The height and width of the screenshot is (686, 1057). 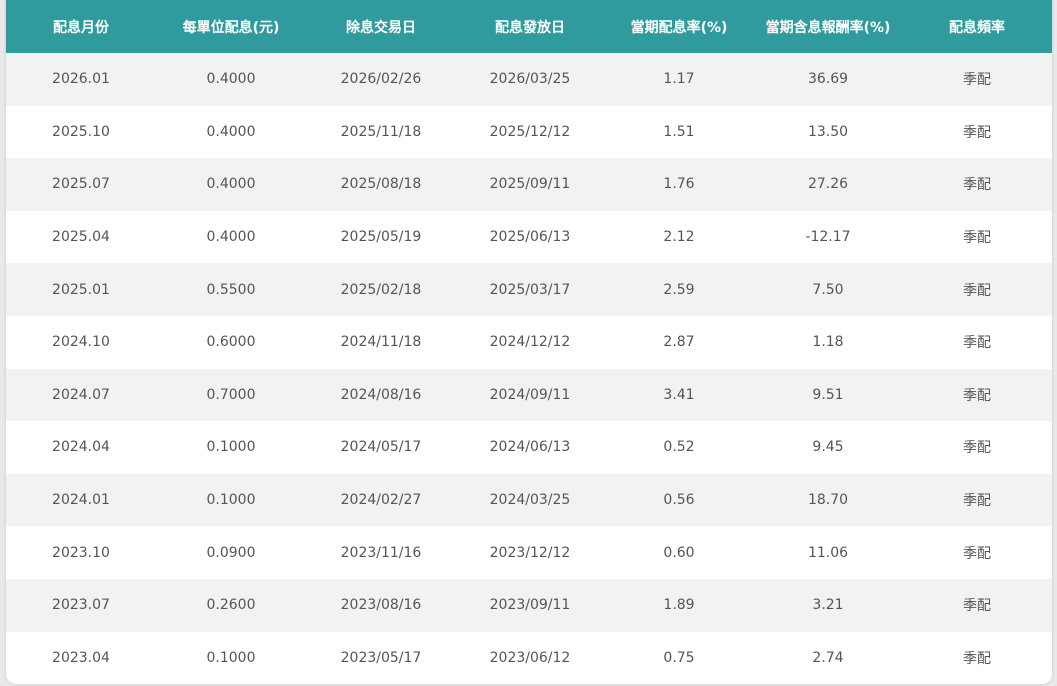 I want to click on cell-dividend: 0.6000, so click(x=231, y=342).